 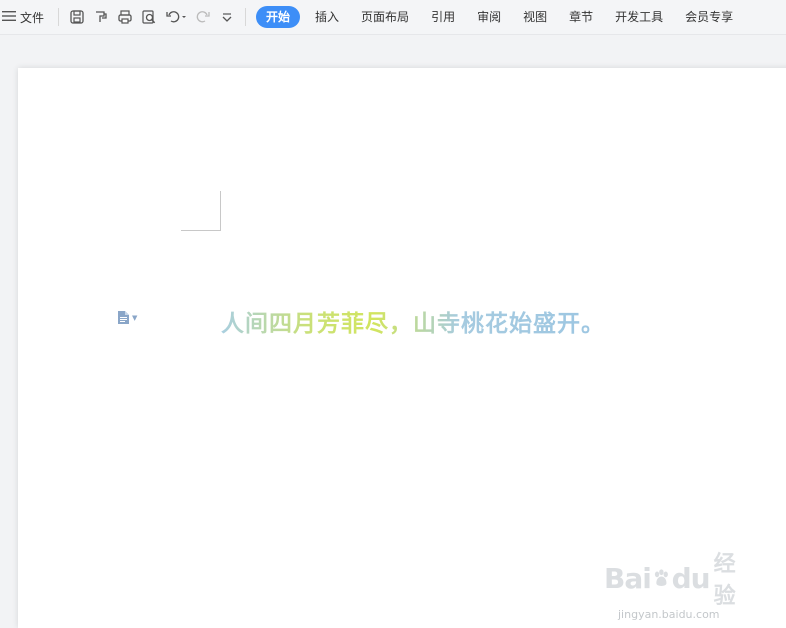 I want to click on tab-section: 章节, so click(x=581, y=17).